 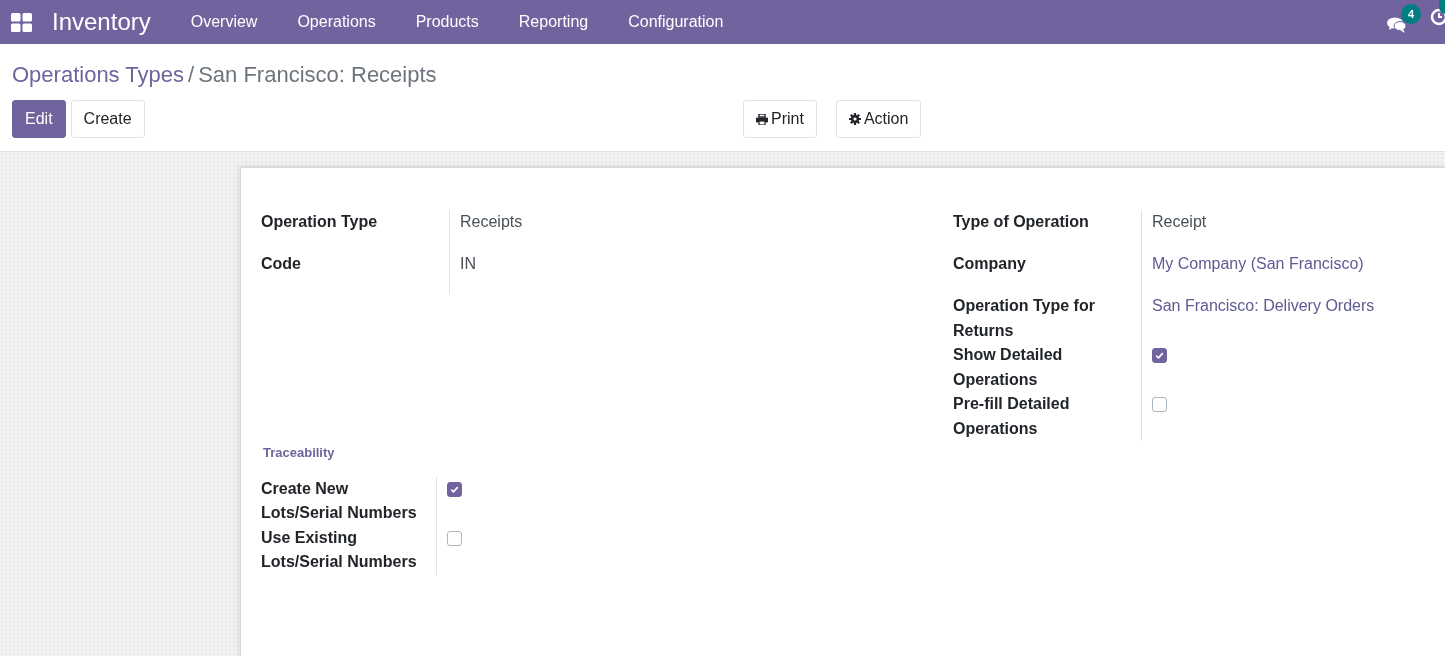 What do you see at coordinates (1411, 14) in the screenshot?
I see `message-count-badge: 4` at bounding box center [1411, 14].